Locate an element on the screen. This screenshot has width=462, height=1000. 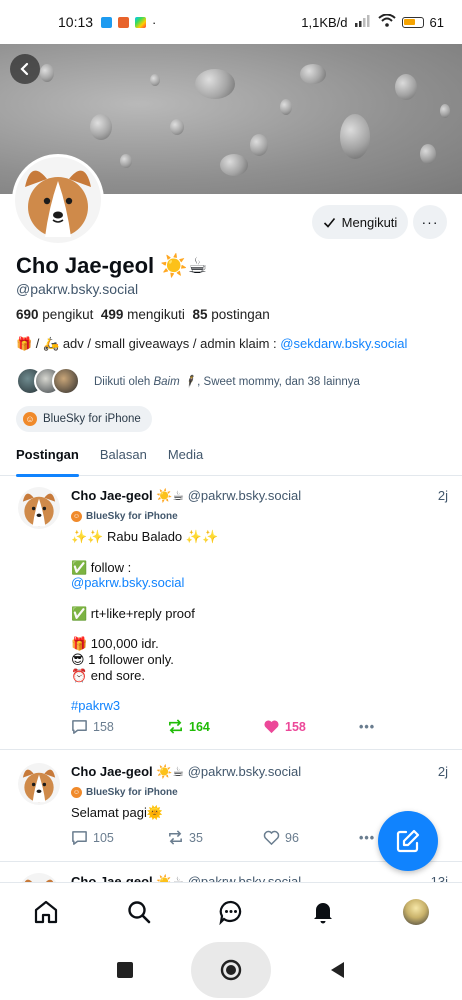
chevron-left-icon is located at coordinates (24, 69).